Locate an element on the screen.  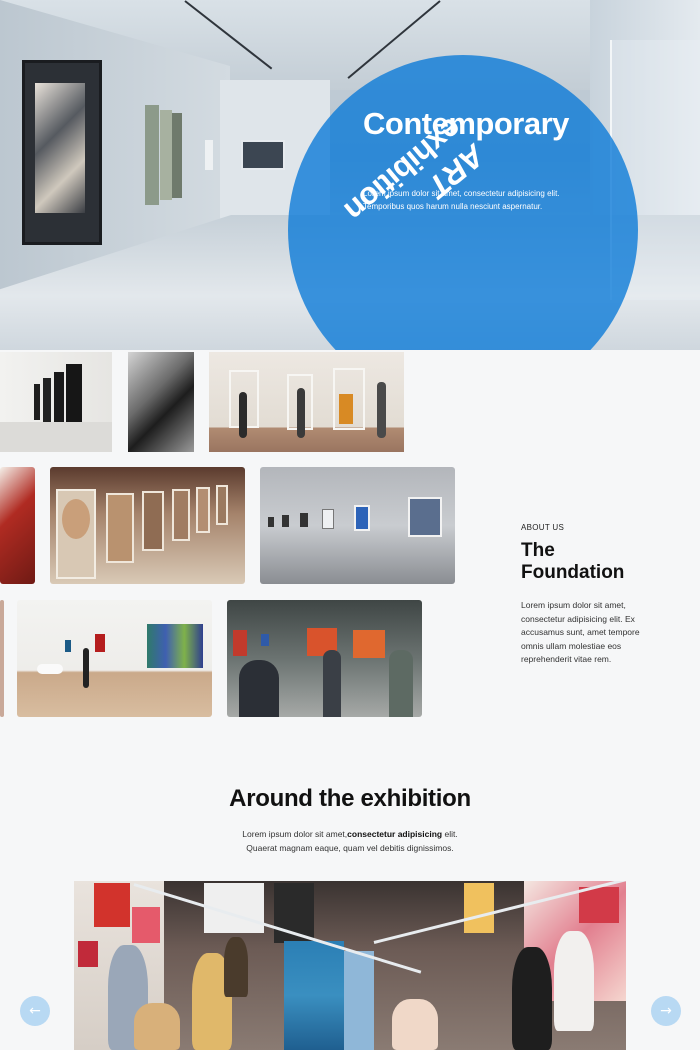
section-title: Around the exhibition is located at coordinates (350, 798).